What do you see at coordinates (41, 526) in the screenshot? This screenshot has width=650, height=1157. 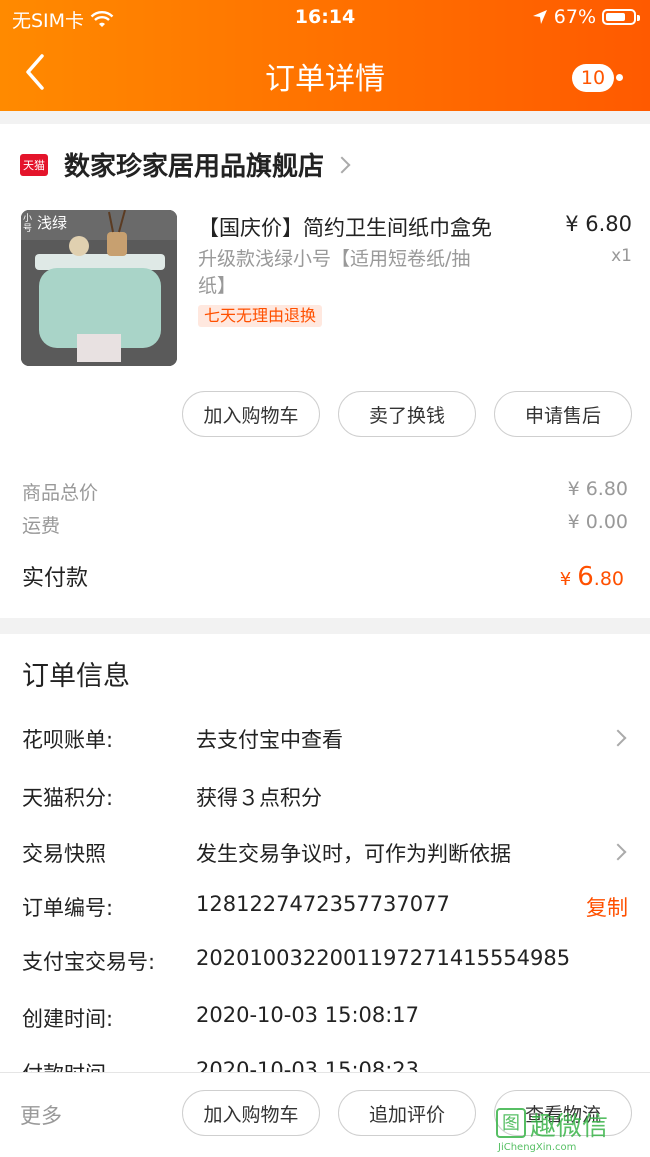 I see `shipping-label: 运费` at bounding box center [41, 526].